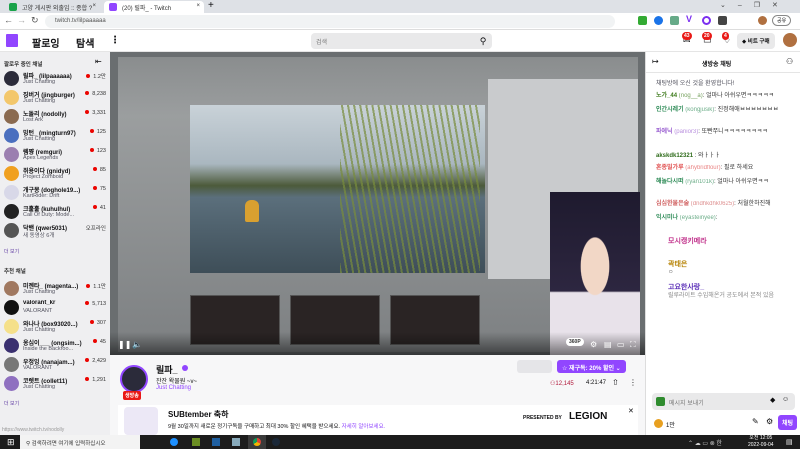 The image size is (800, 449). What do you see at coordinates (591, 369) in the screenshot?
I see `subscribe-label: 재구독: 20% 할인` at bounding box center [591, 369].